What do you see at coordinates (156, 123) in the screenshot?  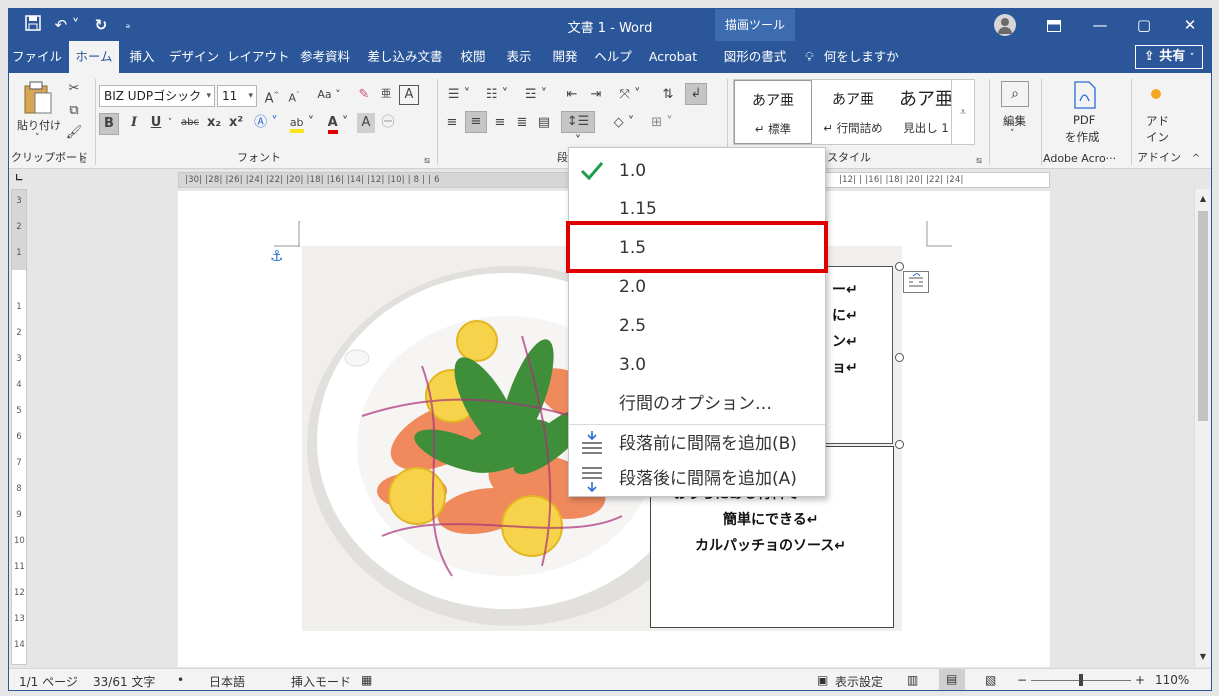 I see `underline-button: U` at bounding box center [156, 123].